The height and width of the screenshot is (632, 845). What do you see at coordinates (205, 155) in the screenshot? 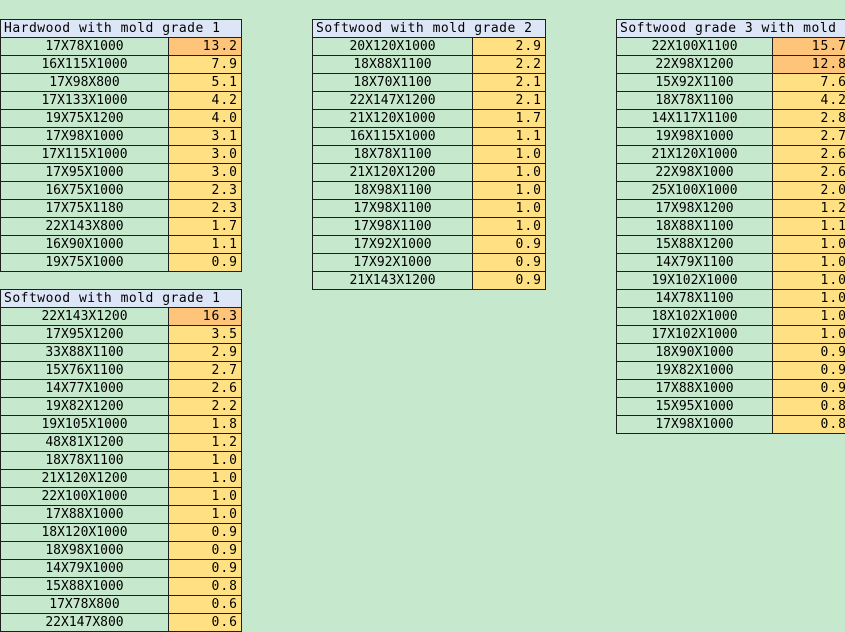
I see `value-cell: 3.0` at bounding box center [205, 155].